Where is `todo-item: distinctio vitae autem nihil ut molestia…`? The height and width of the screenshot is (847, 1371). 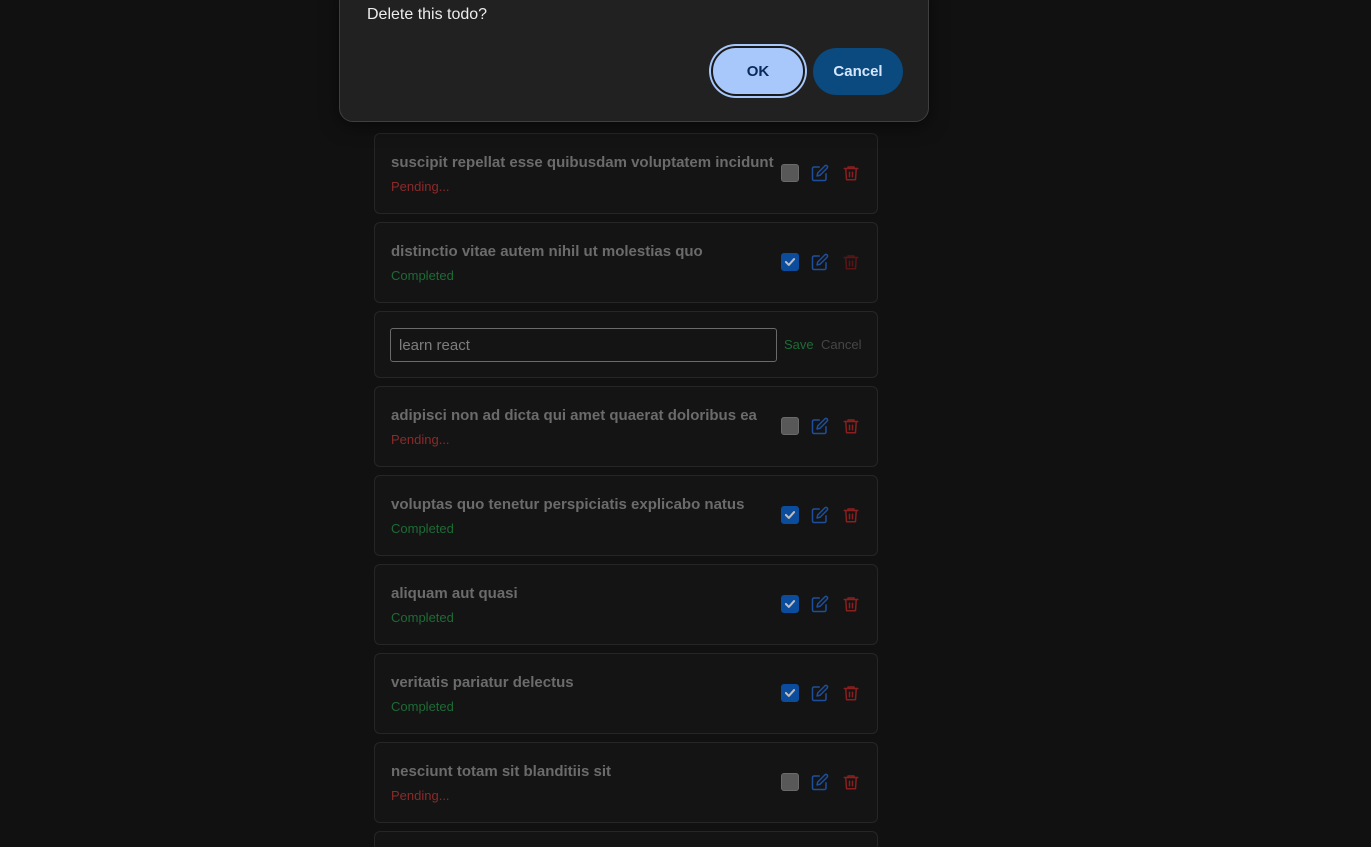
todo-item: distinctio vitae autem nihil ut molestia… is located at coordinates (626, 262).